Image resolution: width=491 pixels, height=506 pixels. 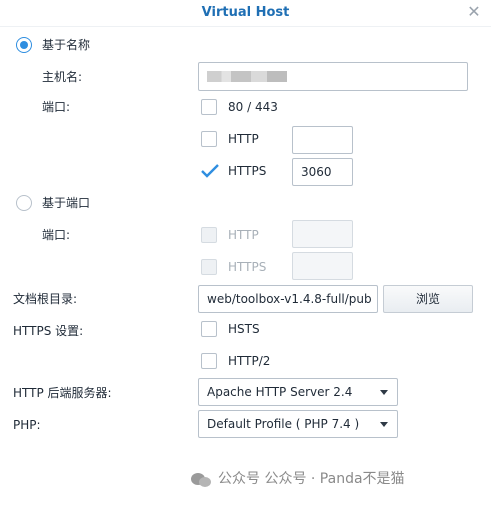 I want to click on wechat-icon, so click(x=201, y=480).